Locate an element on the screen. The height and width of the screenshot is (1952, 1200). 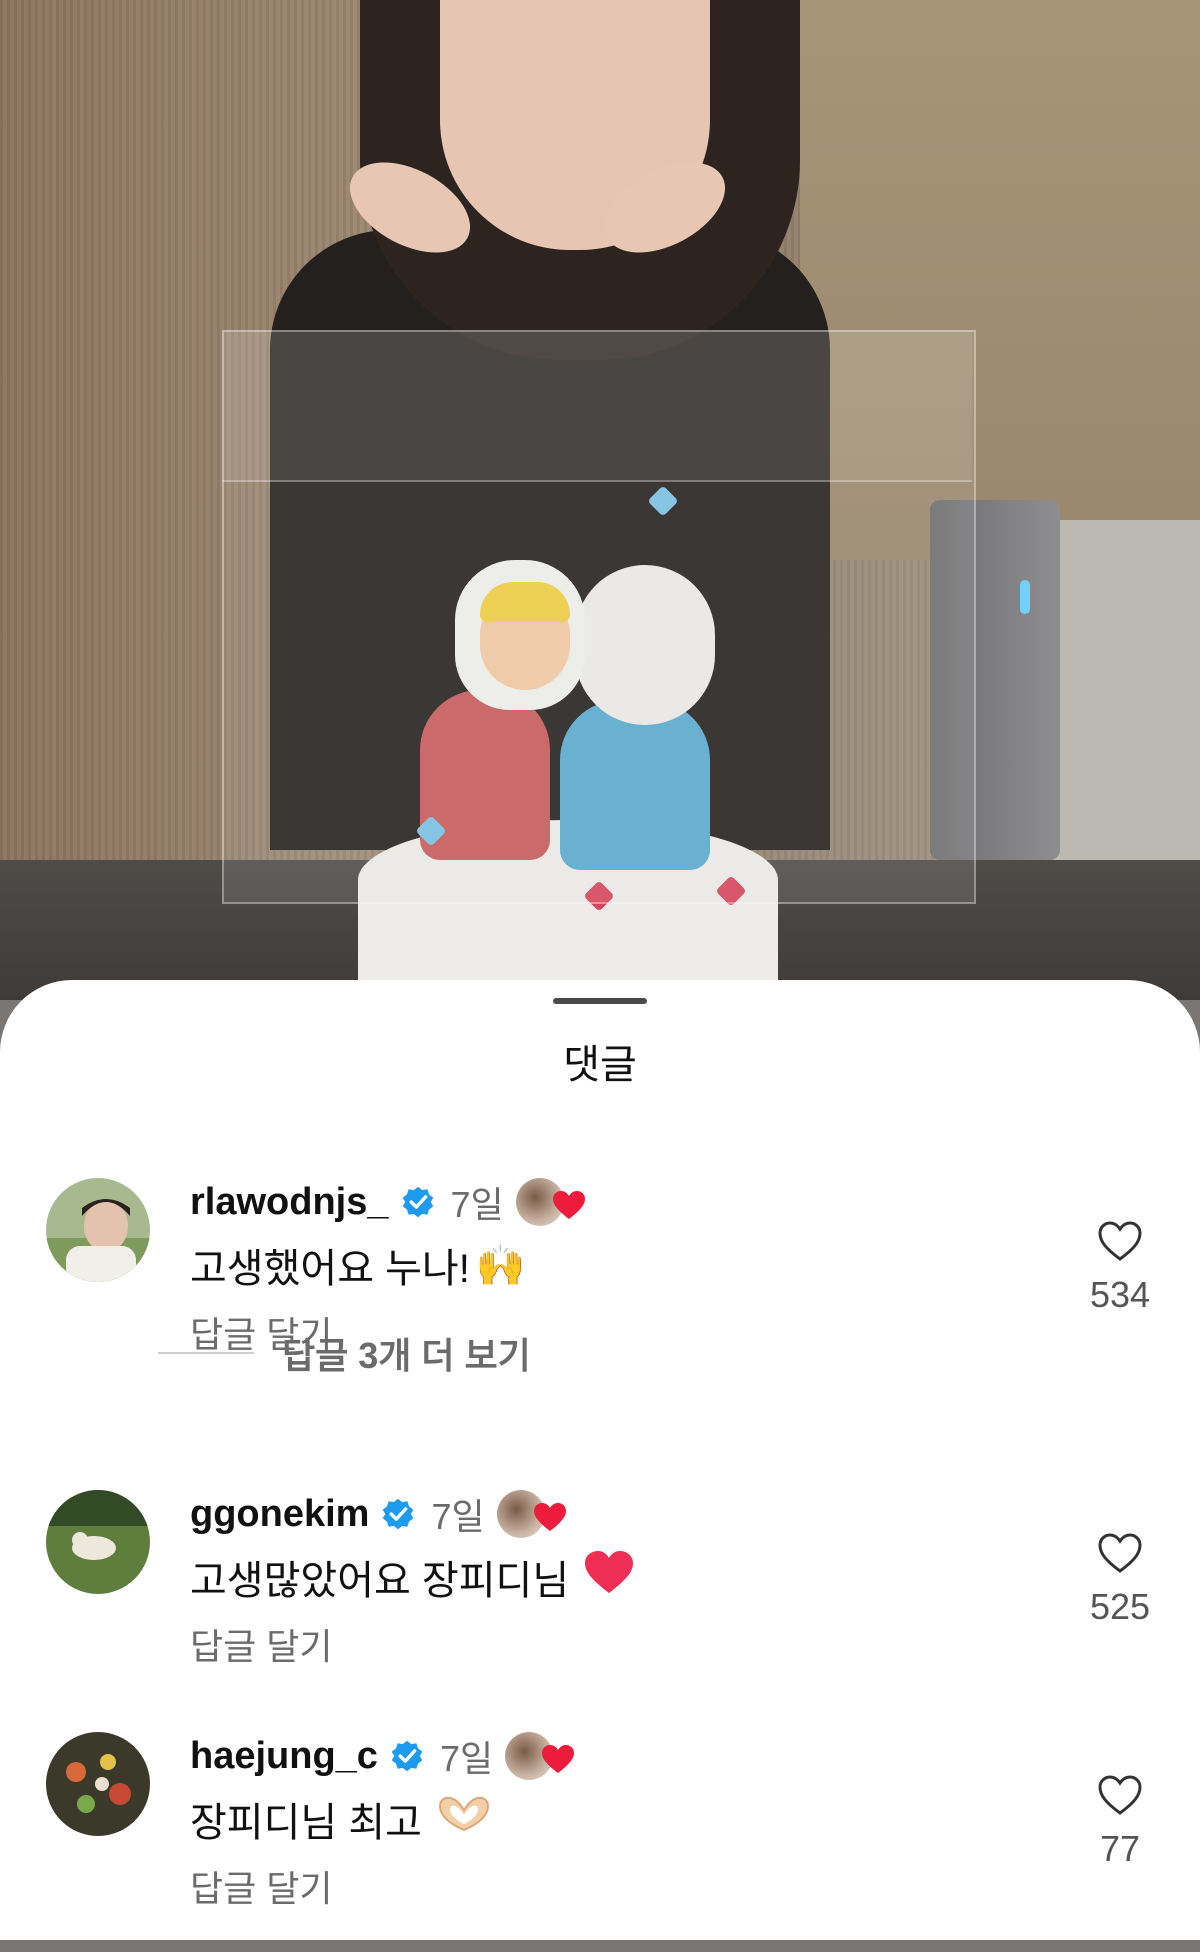
profile-photo-dog-on-grass is located at coordinates (98, 1542).